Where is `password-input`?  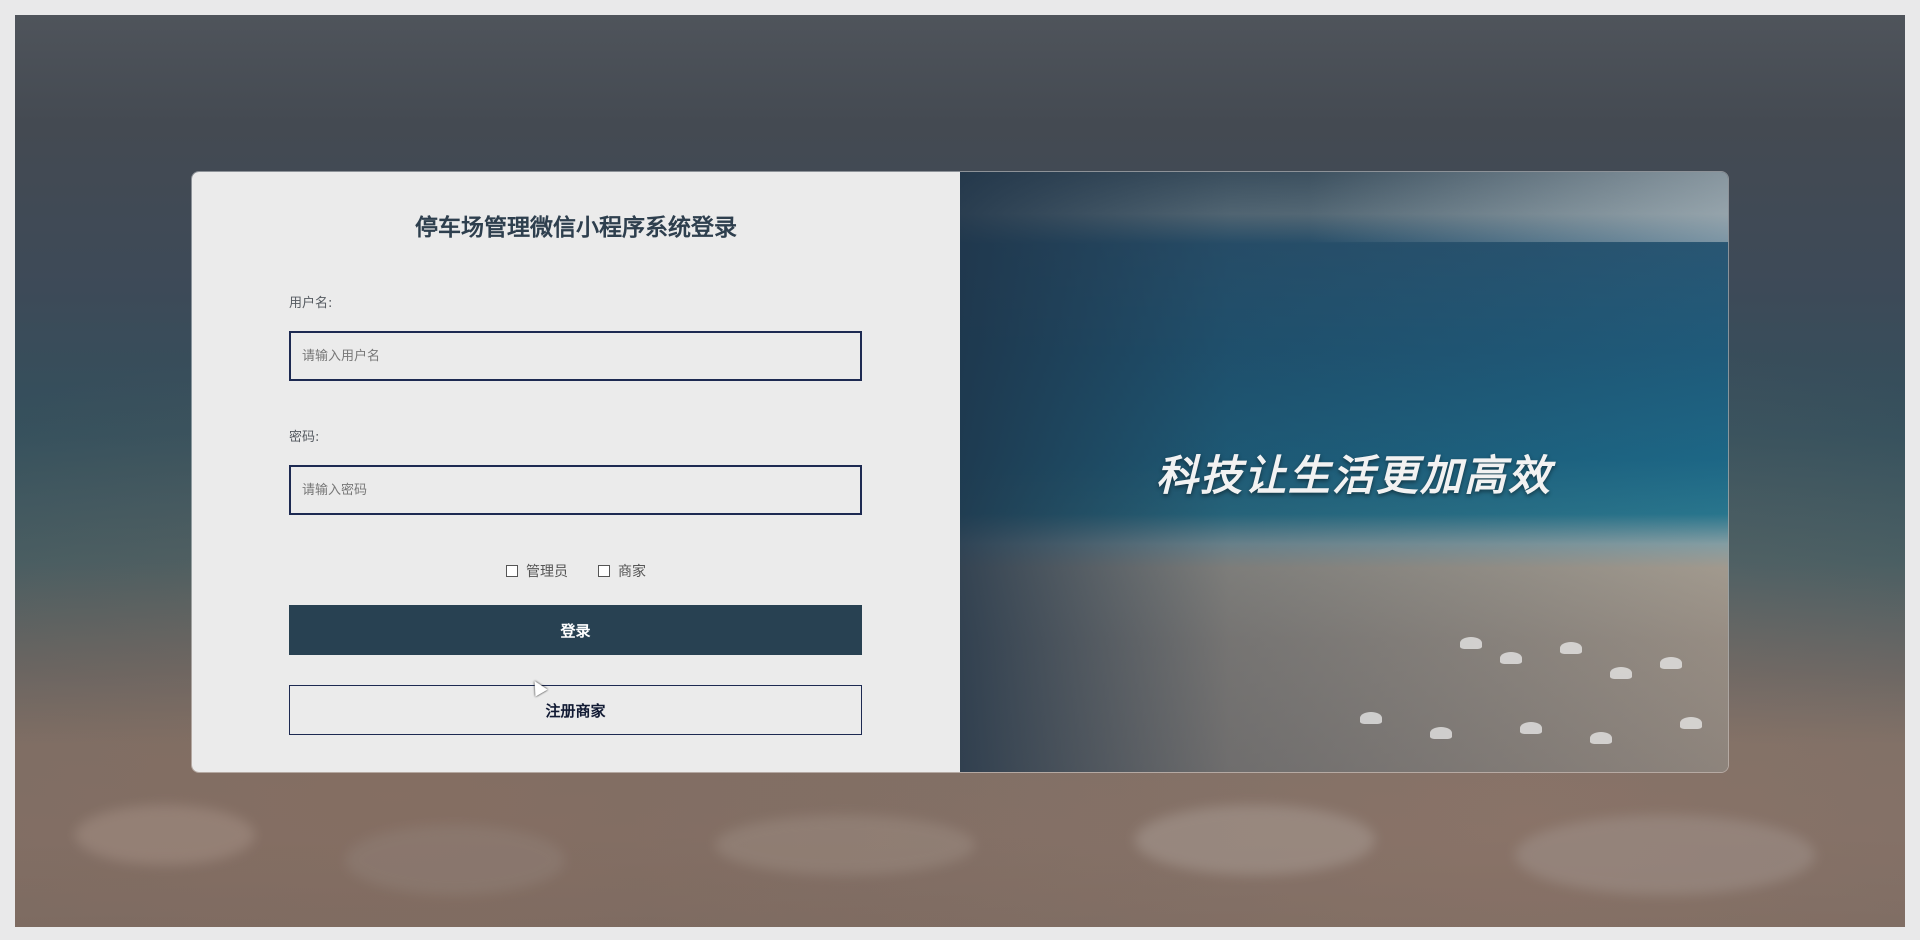 password-input is located at coordinates (575, 490).